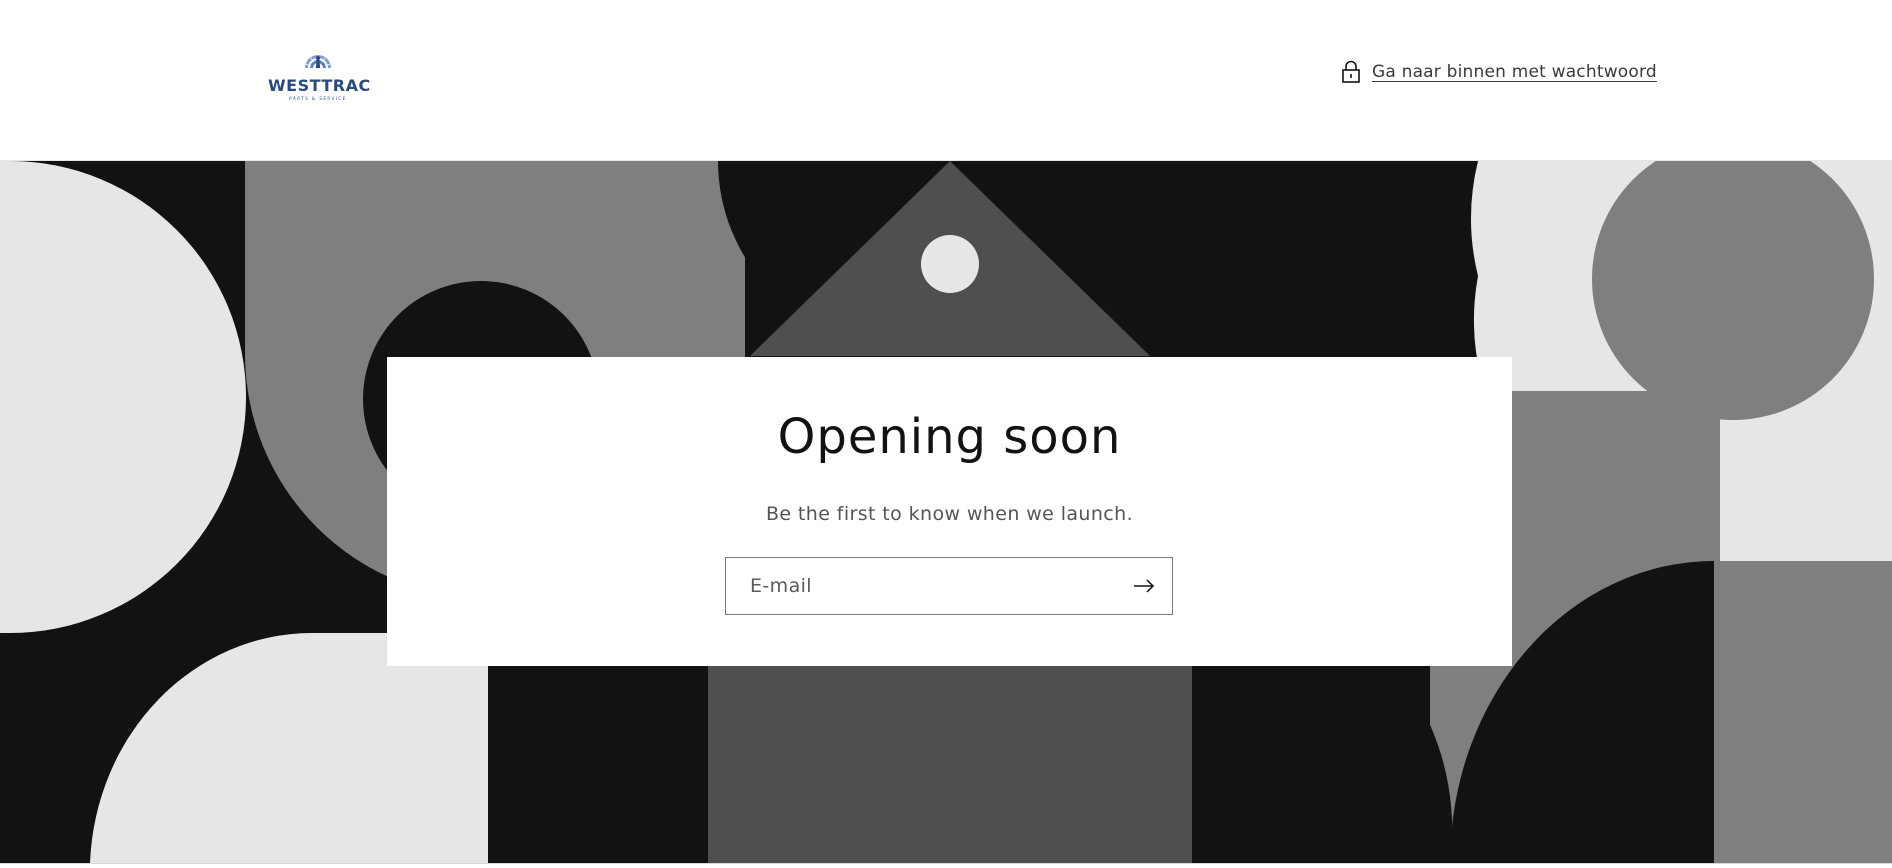 The width and height of the screenshot is (1892, 868). Describe the element at coordinates (1351, 72) in the screenshot. I see `lock-icon` at that location.